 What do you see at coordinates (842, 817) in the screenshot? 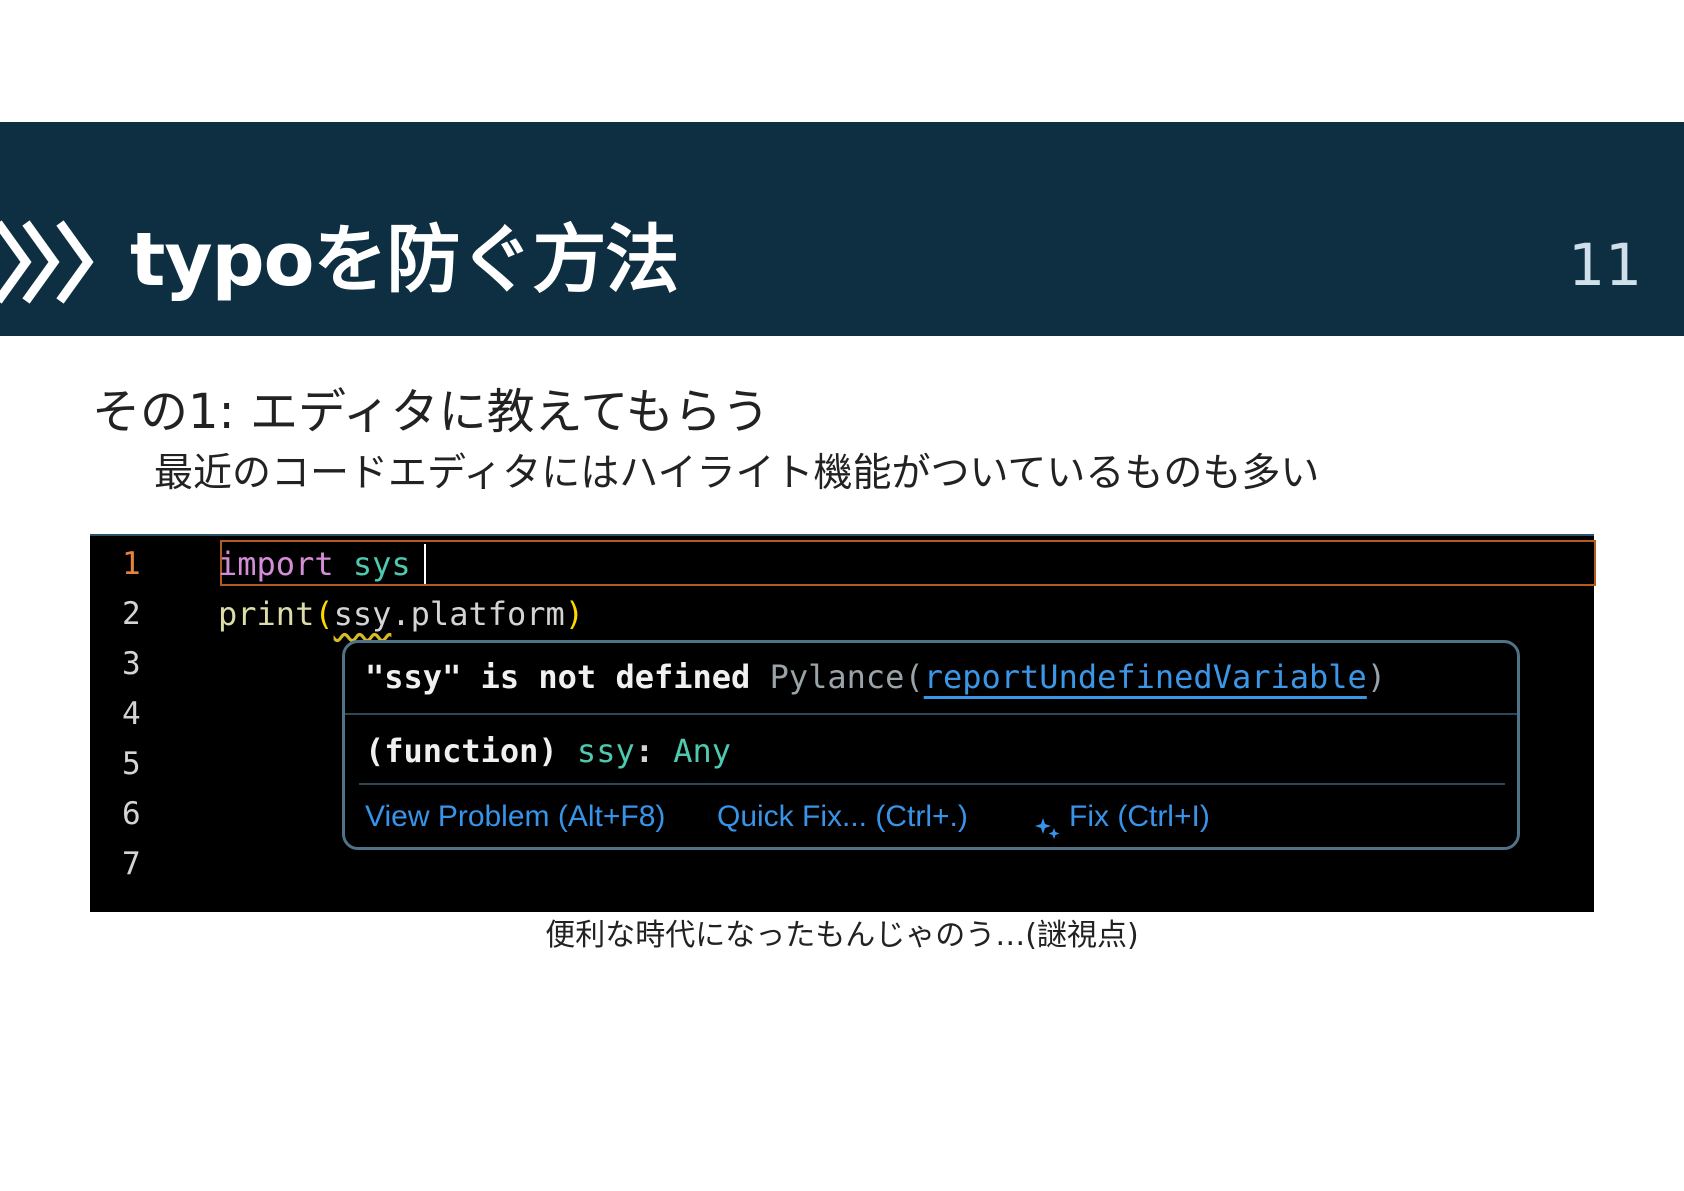
I see `quick-fix-link: Quick Fix... (Ctrl+.)` at bounding box center [842, 817].